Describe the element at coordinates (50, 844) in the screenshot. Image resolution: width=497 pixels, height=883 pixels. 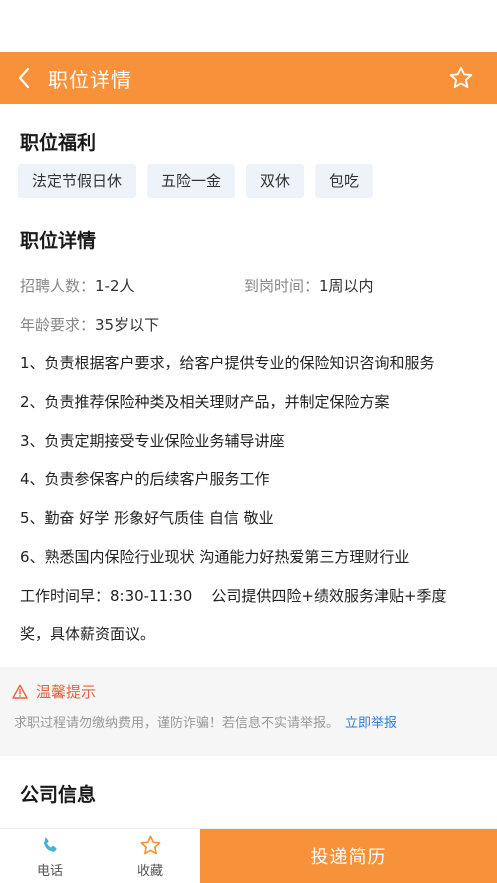
I see `phone-icon` at that location.